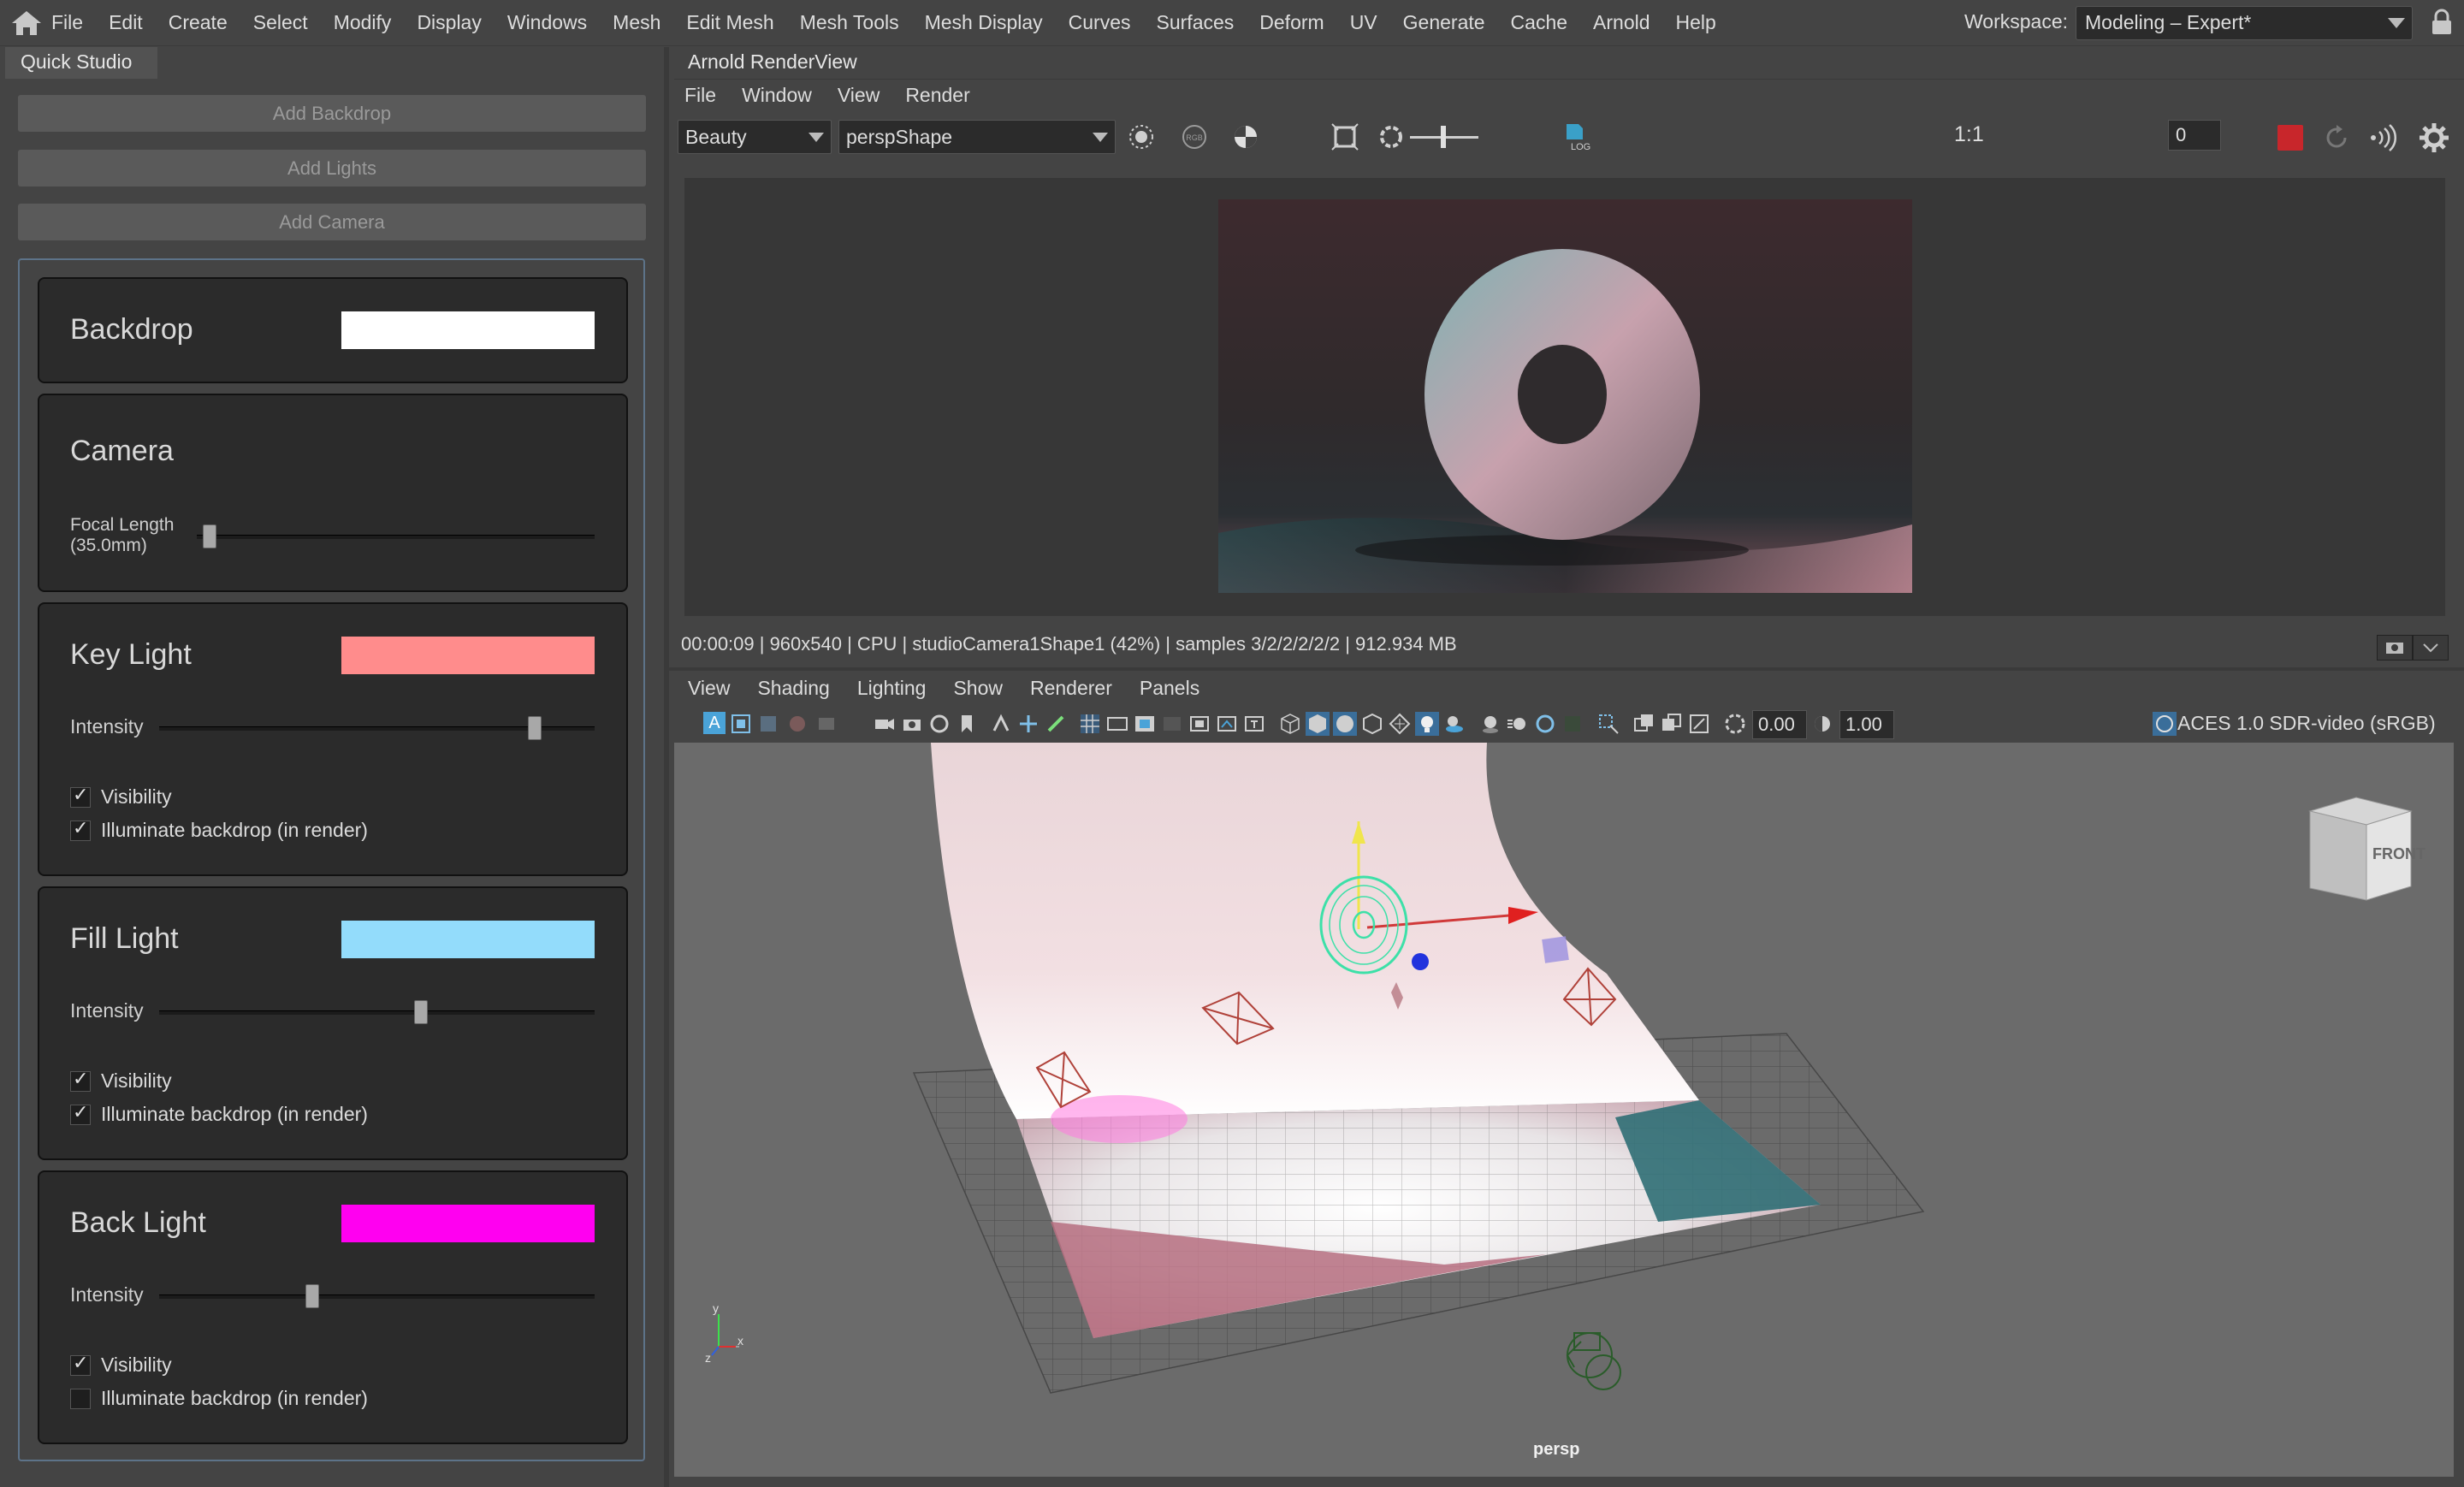 Image resolution: width=2464 pixels, height=1487 pixels. What do you see at coordinates (636, 22) in the screenshot?
I see `menu-mesh: Mesh` at bounding box center [636, 22].